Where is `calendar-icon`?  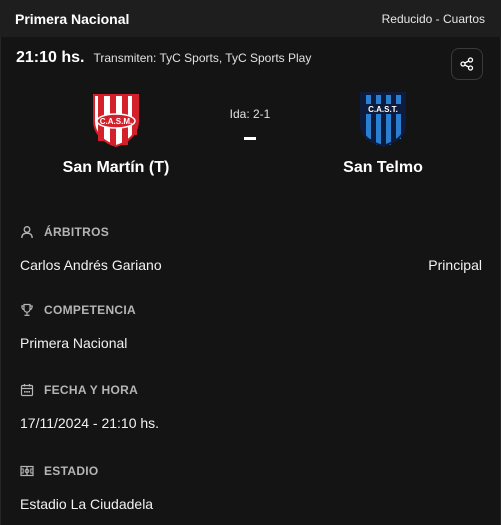 calendar-icon is located at coordinates (27, 390).